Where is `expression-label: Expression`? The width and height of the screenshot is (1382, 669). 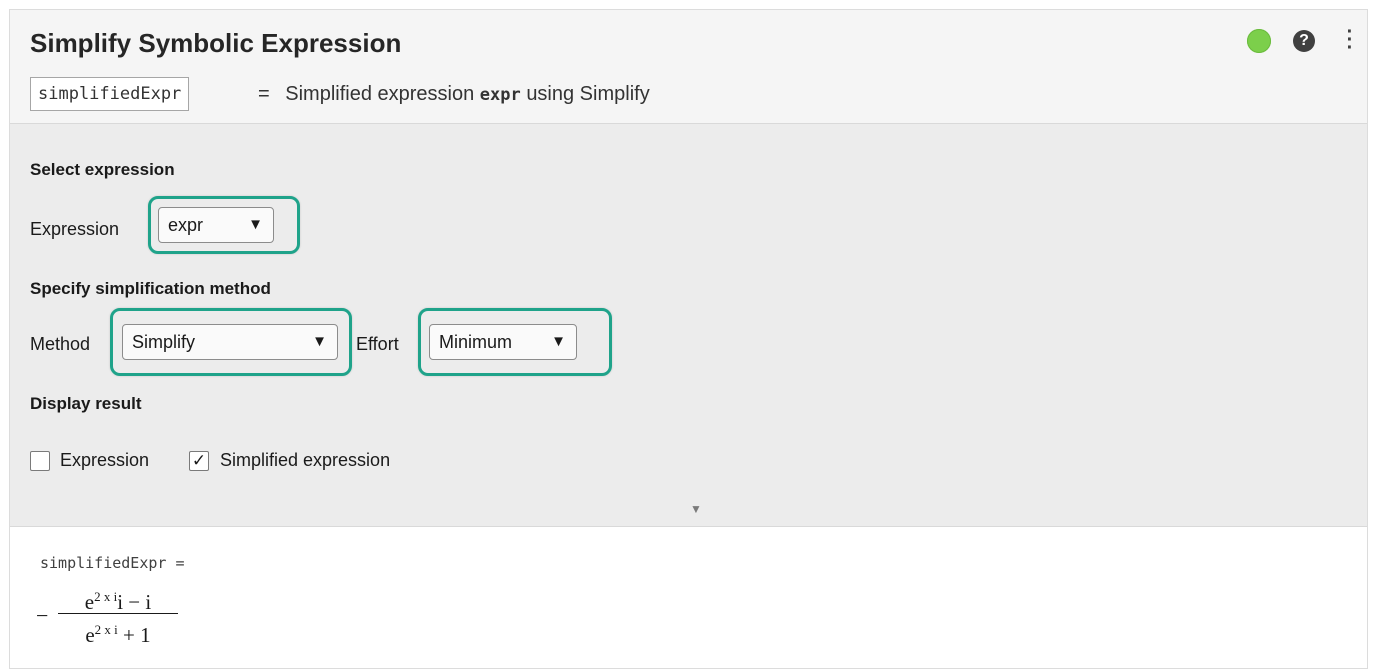 expression-label: Expression is located at coordinates (75, 229).